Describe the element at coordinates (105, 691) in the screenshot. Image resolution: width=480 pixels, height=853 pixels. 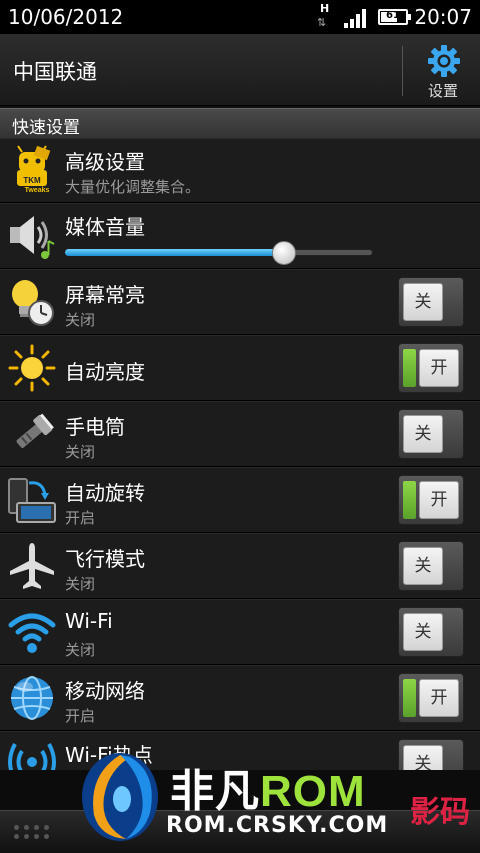
I see `item-title: 移动网络` at that location.